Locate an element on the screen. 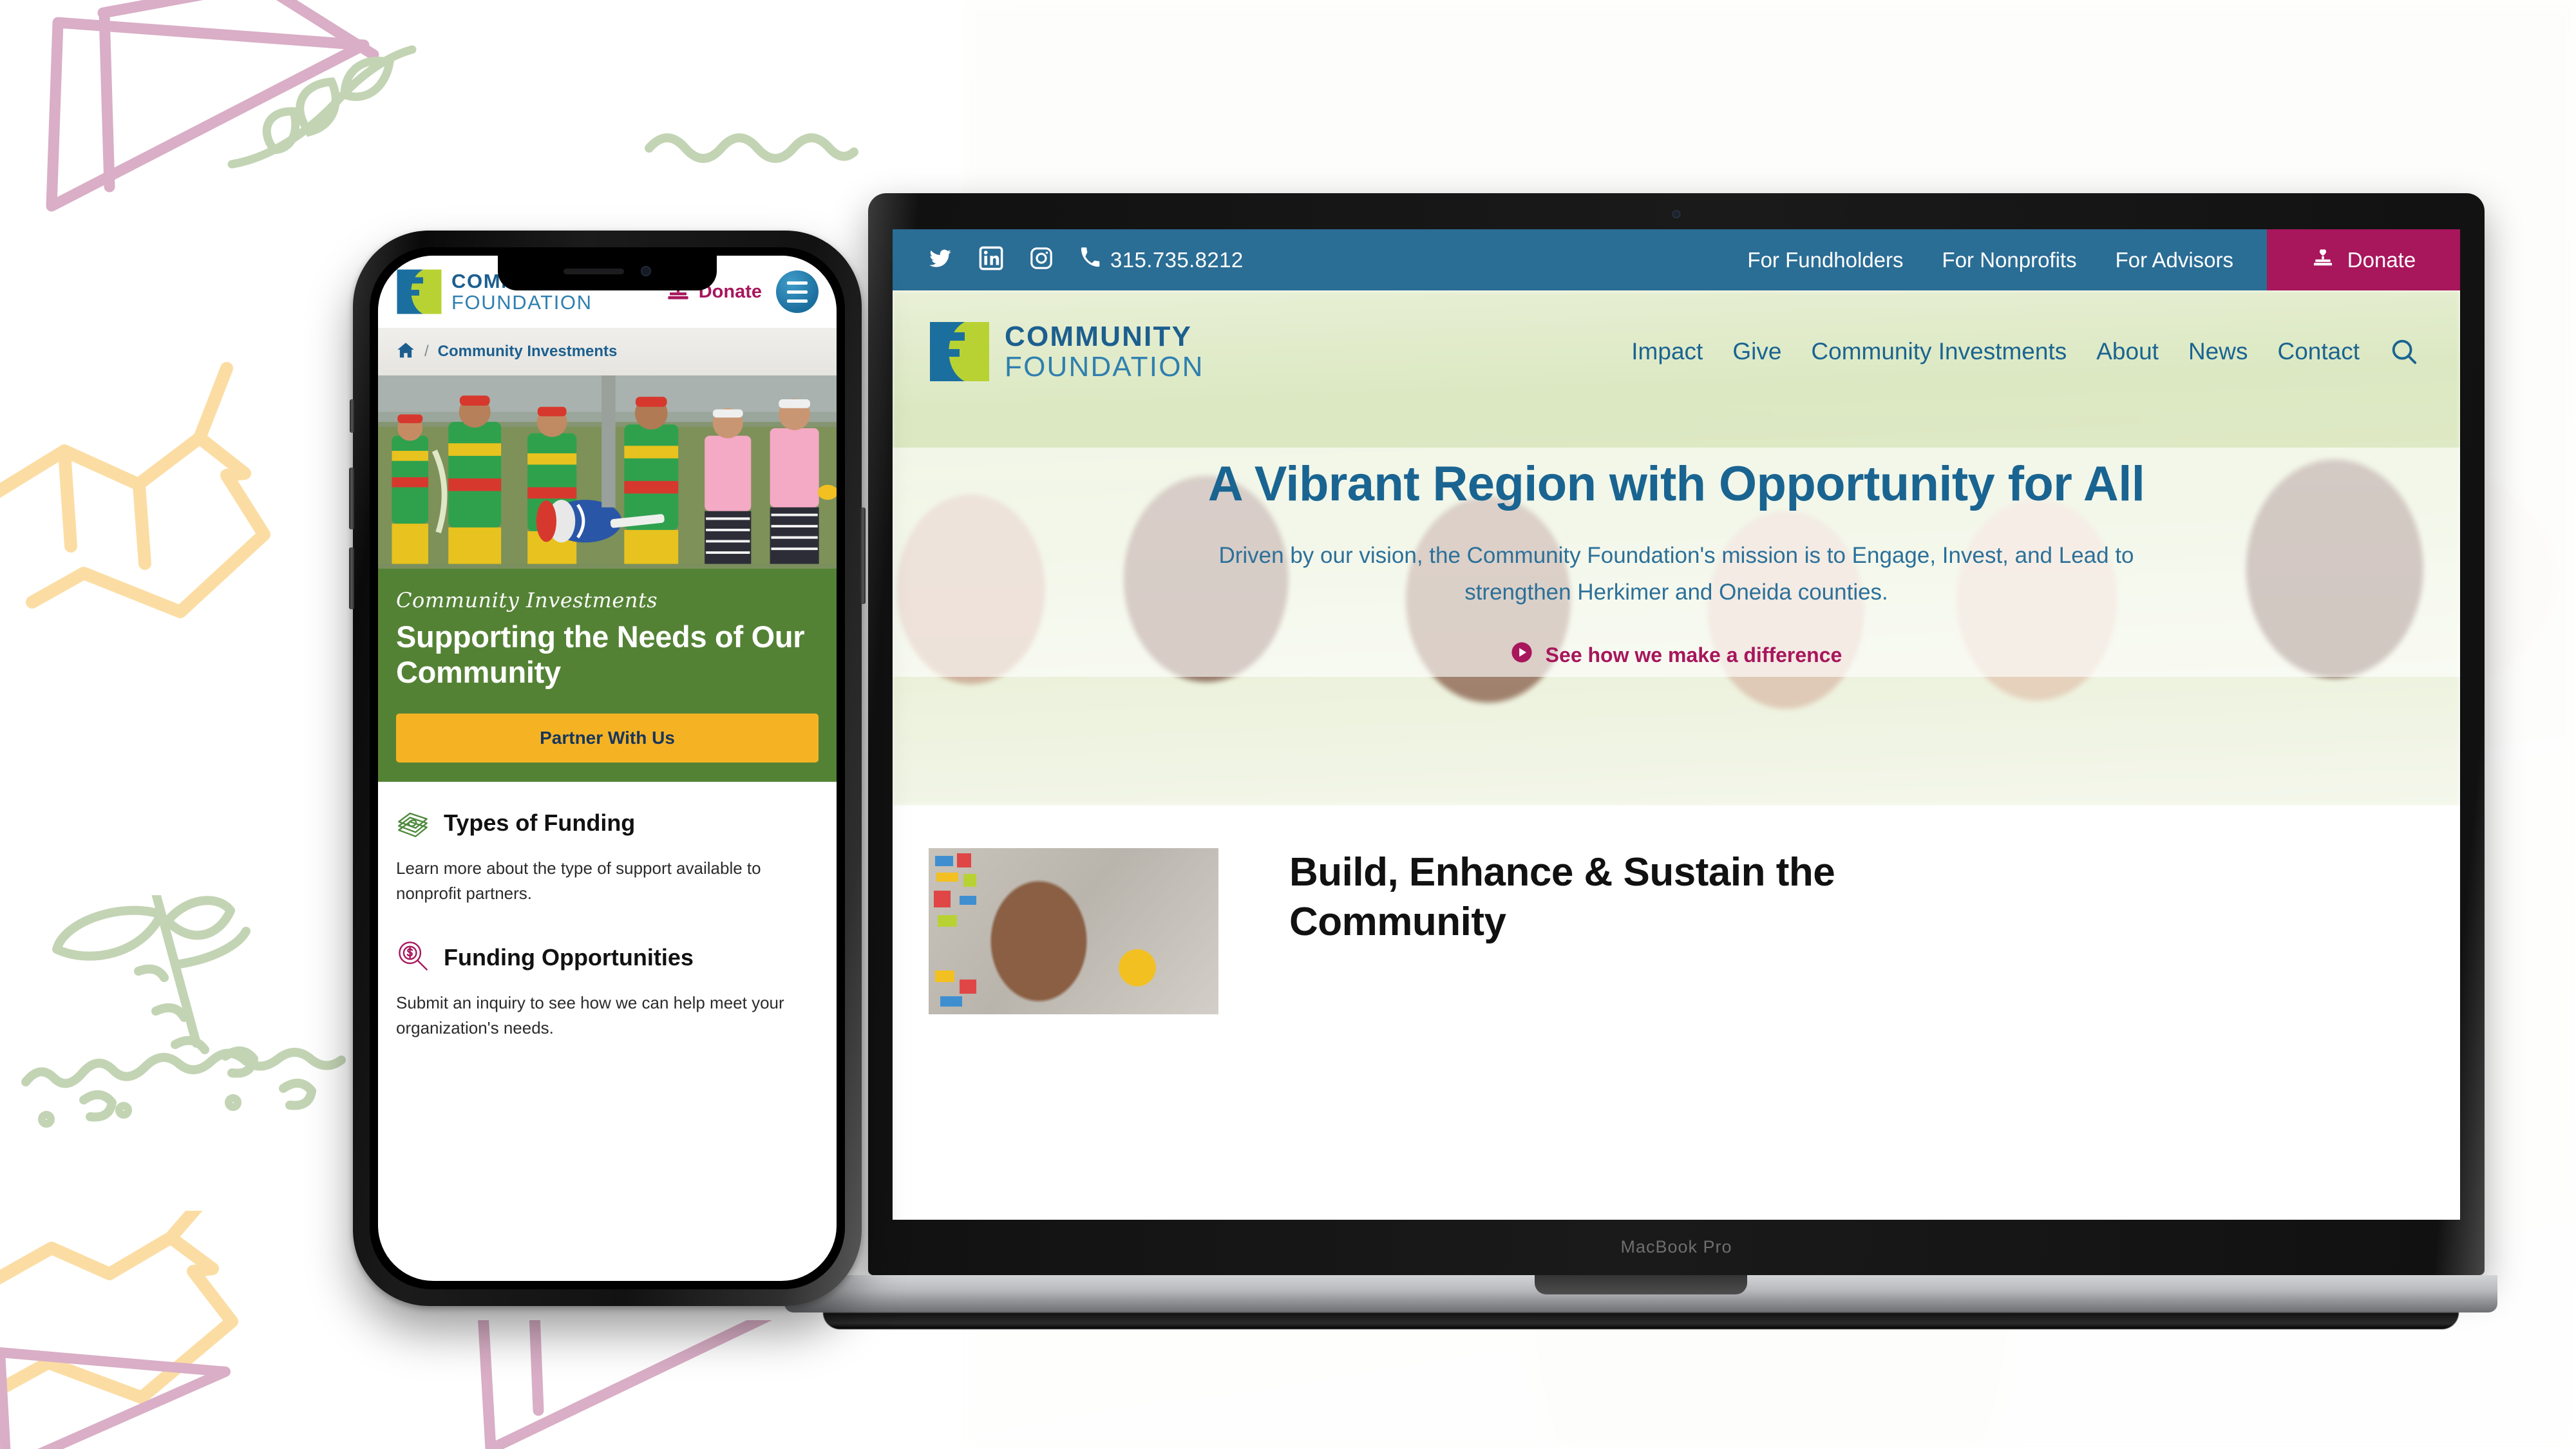 Image resolution: width=2576 pixels, height=1449 pixels. play-circle-icon is located at coordinates (1522, 654).